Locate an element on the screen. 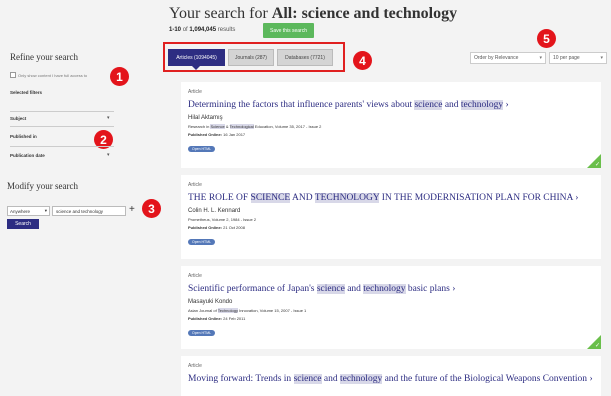 This screenshot has width=611, height=396. access-filter: Only show content I have full access to is located at coordinates (48, 75).